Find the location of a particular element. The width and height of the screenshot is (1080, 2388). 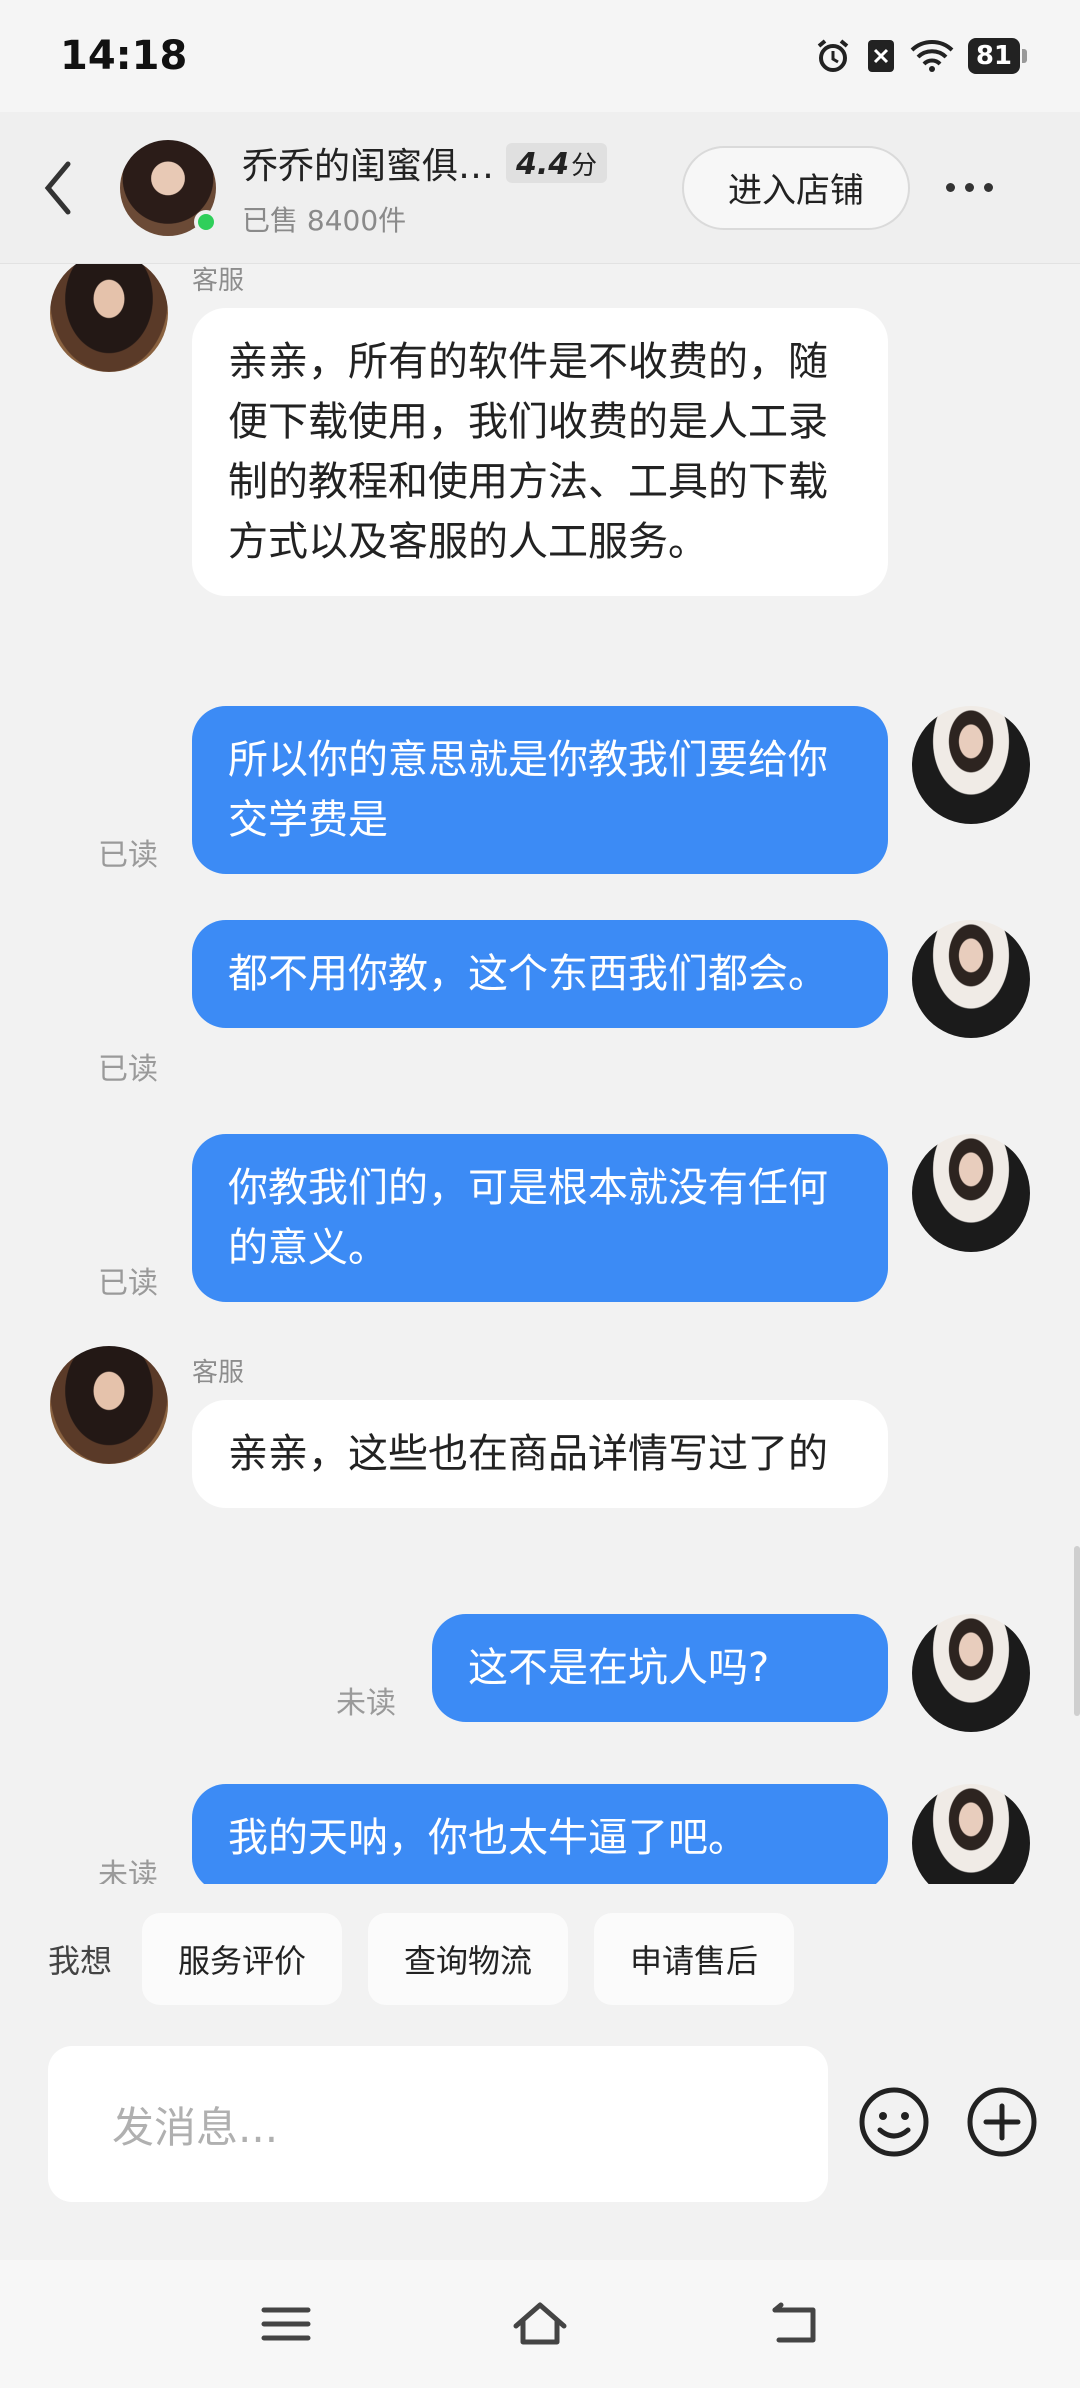

sold-count: 已售 8400件 is located at coordinates (324, 220).